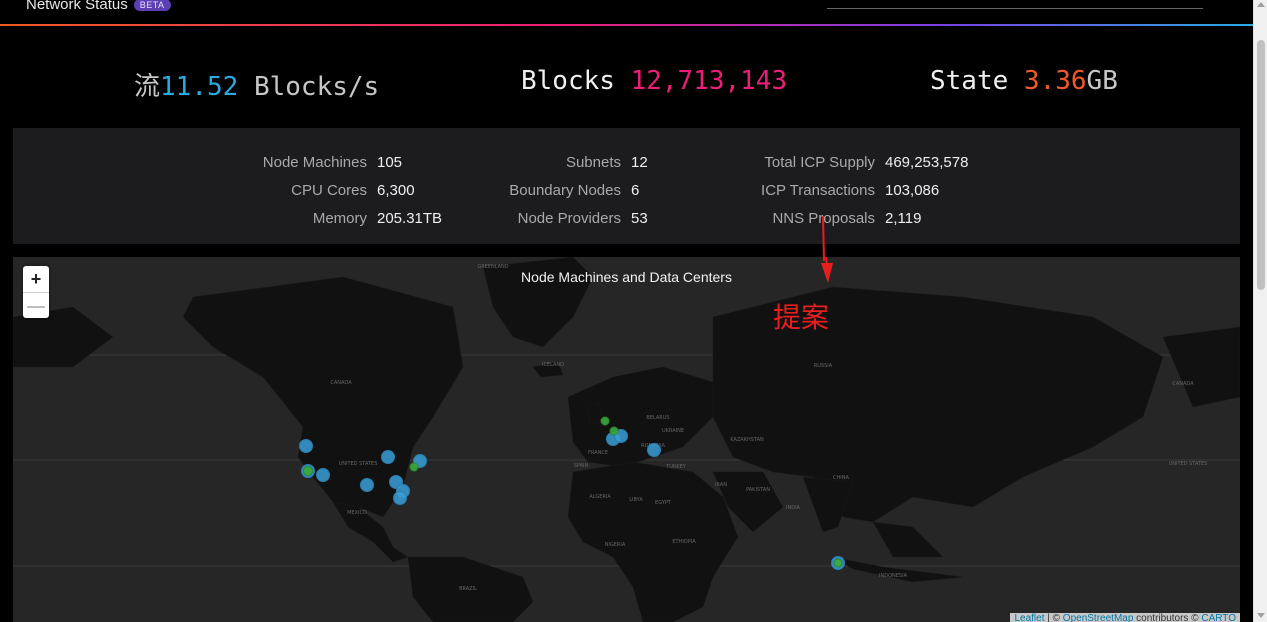 The width and height of the screenshot is (1267, 622). What do you see at coordinates (927, 162) in the screenshot?
I see `total-icp-supply-value: 469,253,578` at bounding box center [927, 162].